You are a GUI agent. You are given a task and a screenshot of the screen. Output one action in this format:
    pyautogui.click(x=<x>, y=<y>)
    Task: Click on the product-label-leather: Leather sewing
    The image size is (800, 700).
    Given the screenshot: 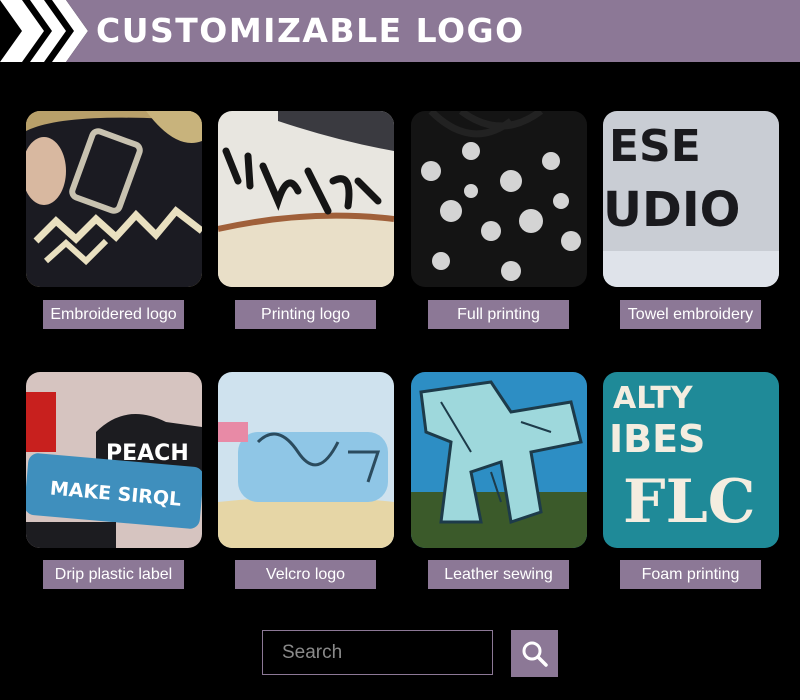 What is the action you would take?
    pyautogui.click(x=498, y=574)
    